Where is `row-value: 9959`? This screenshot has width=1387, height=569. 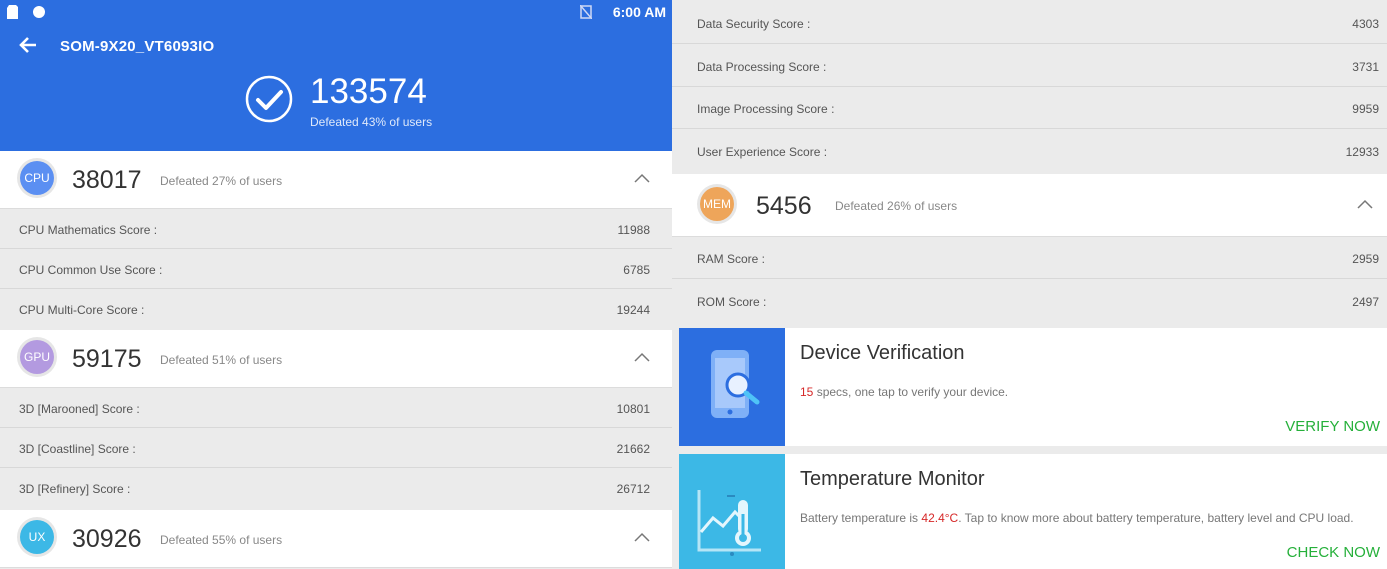 row-value: 9959 is located at coordinates (1365, 109).